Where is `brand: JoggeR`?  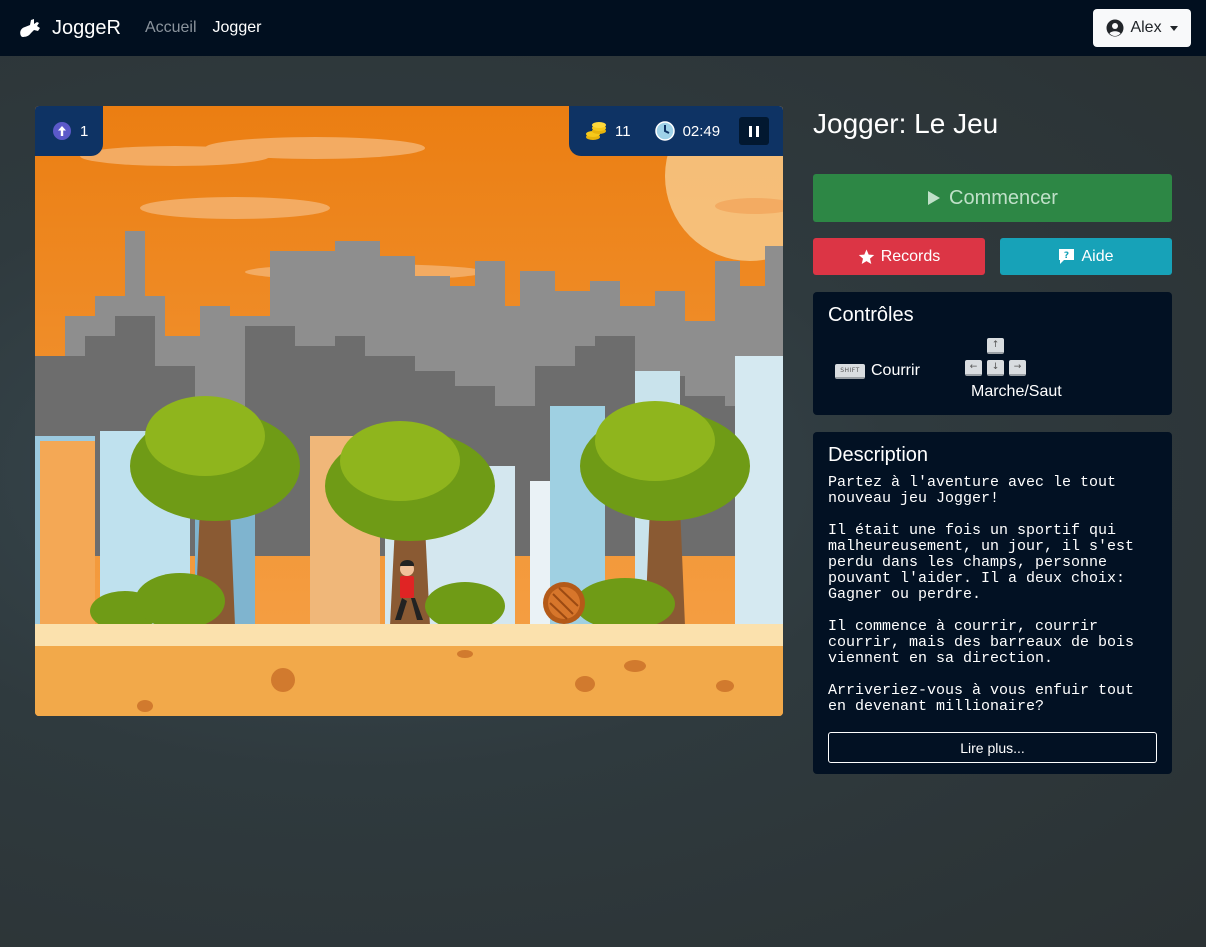
brand: JoggeR is located at coordinates (69, 28).